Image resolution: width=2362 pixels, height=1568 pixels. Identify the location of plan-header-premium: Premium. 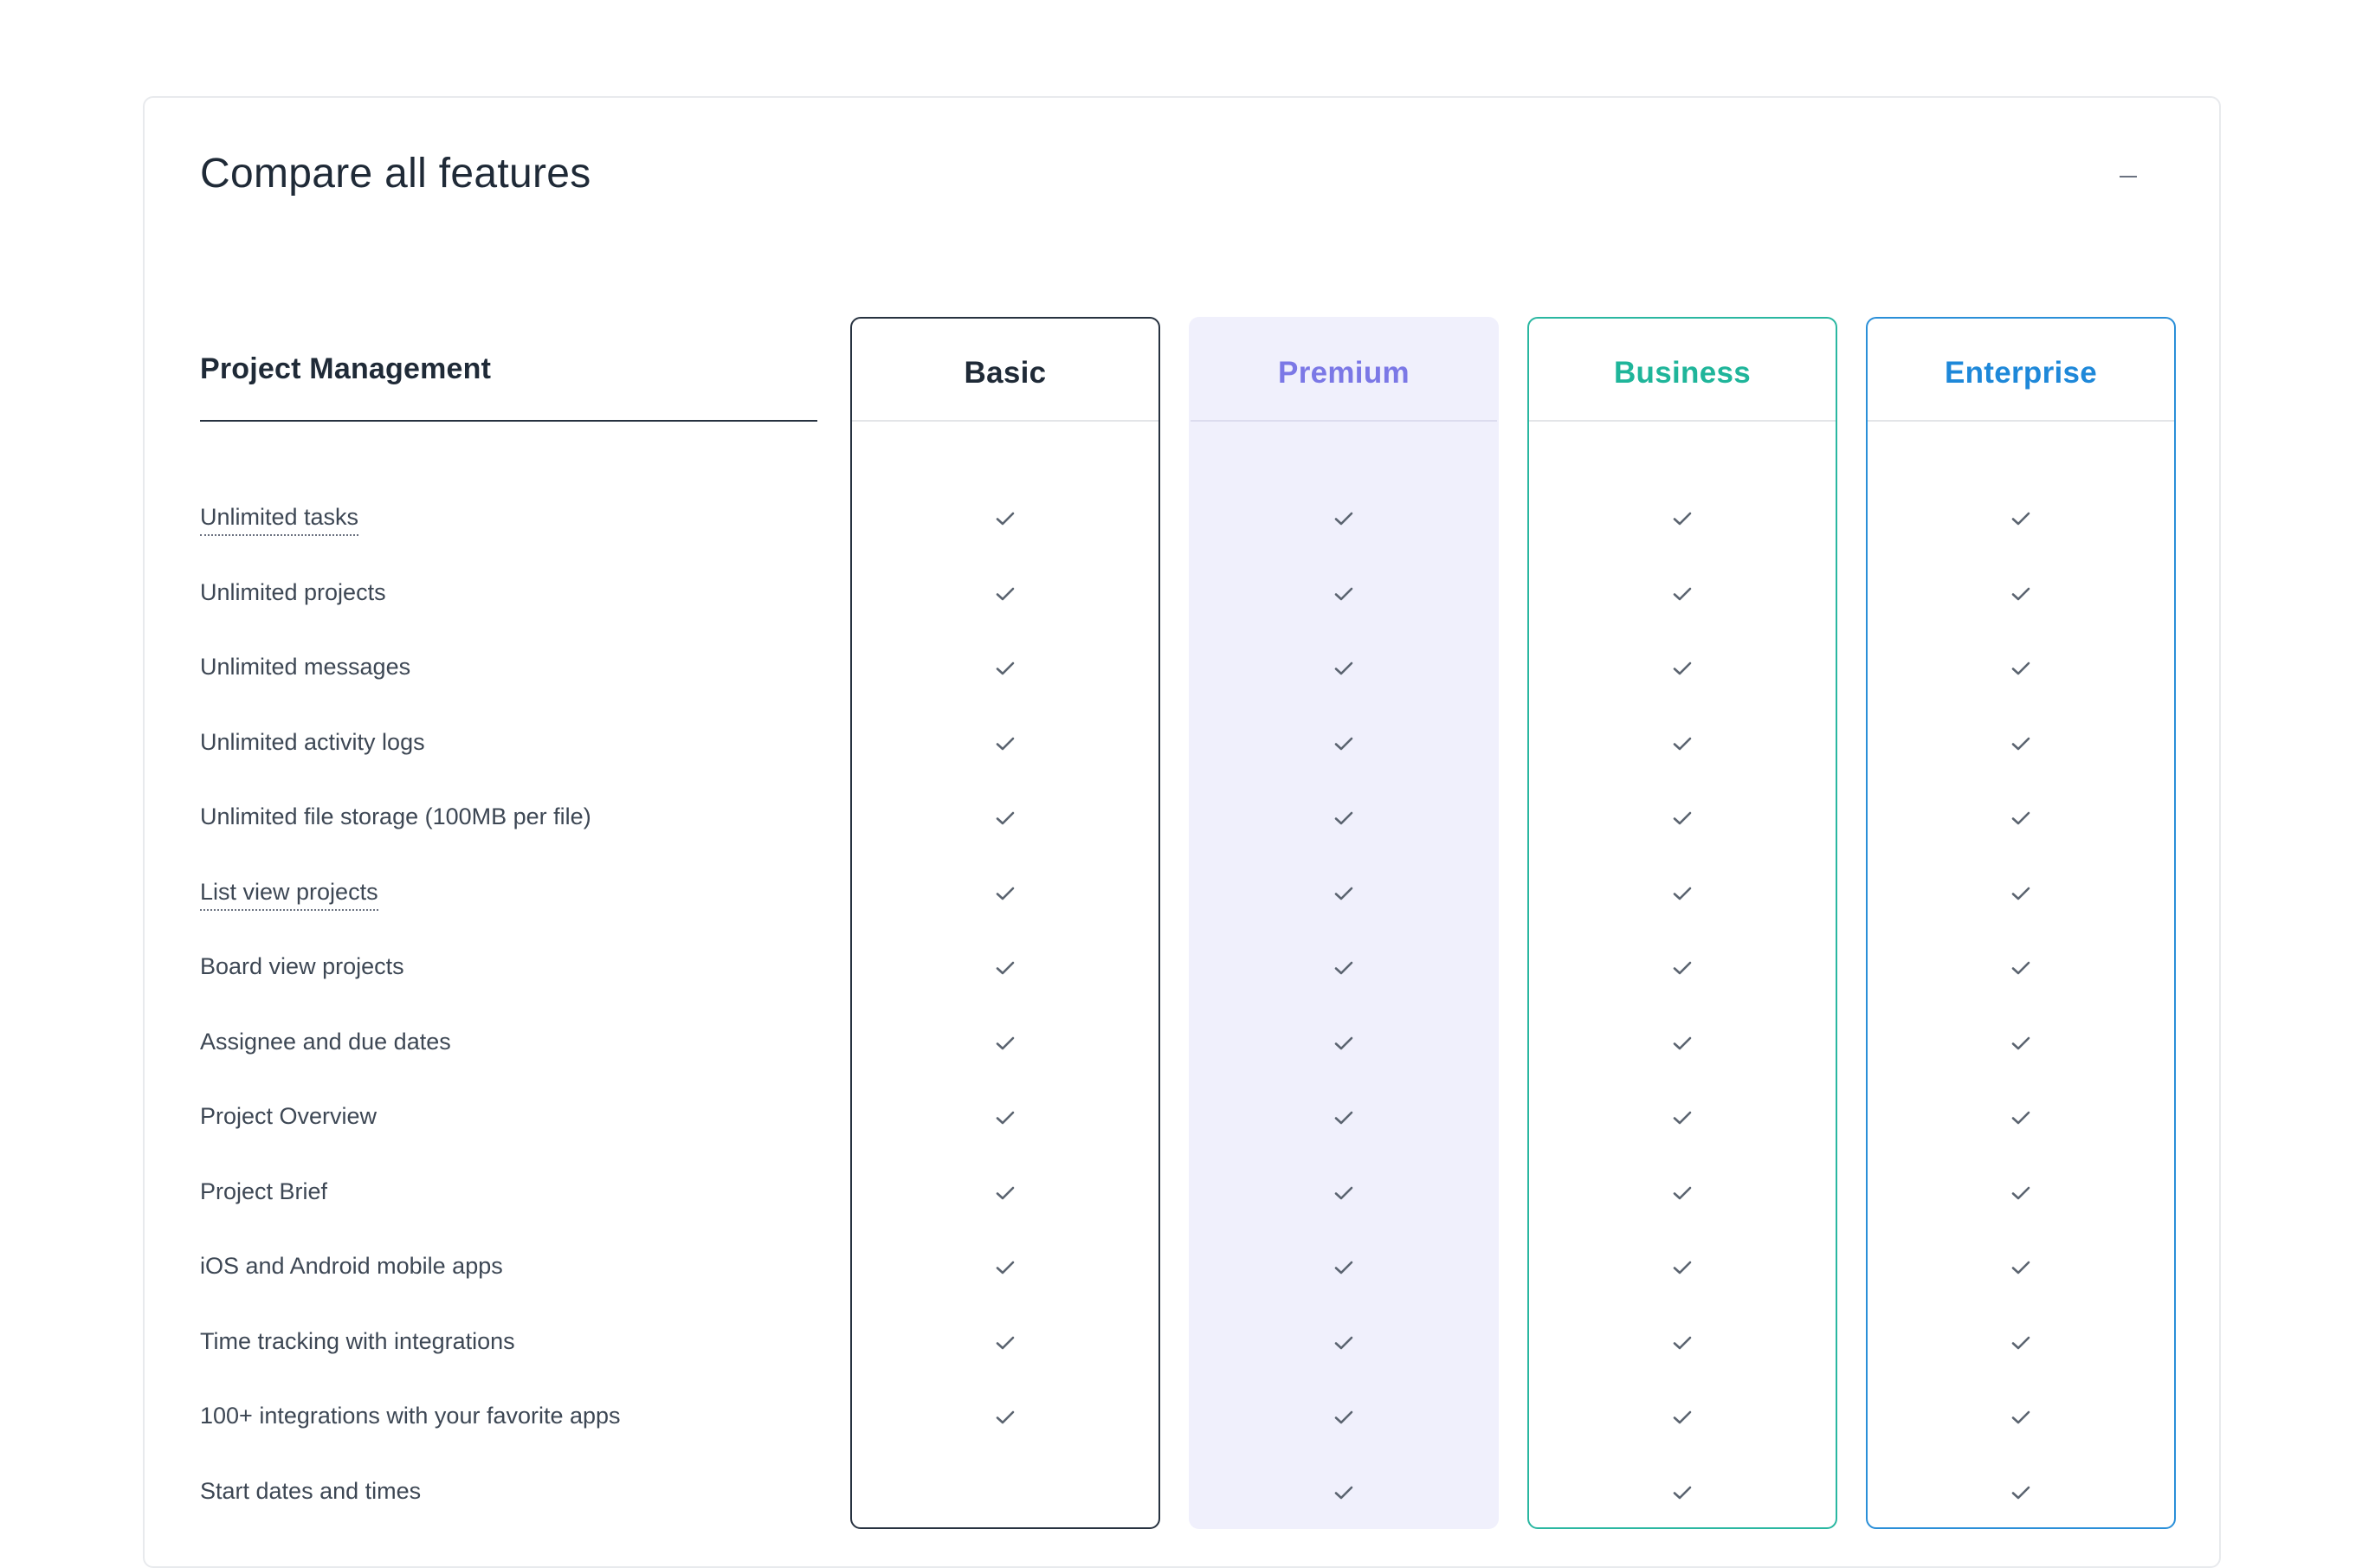
(1344, 373).